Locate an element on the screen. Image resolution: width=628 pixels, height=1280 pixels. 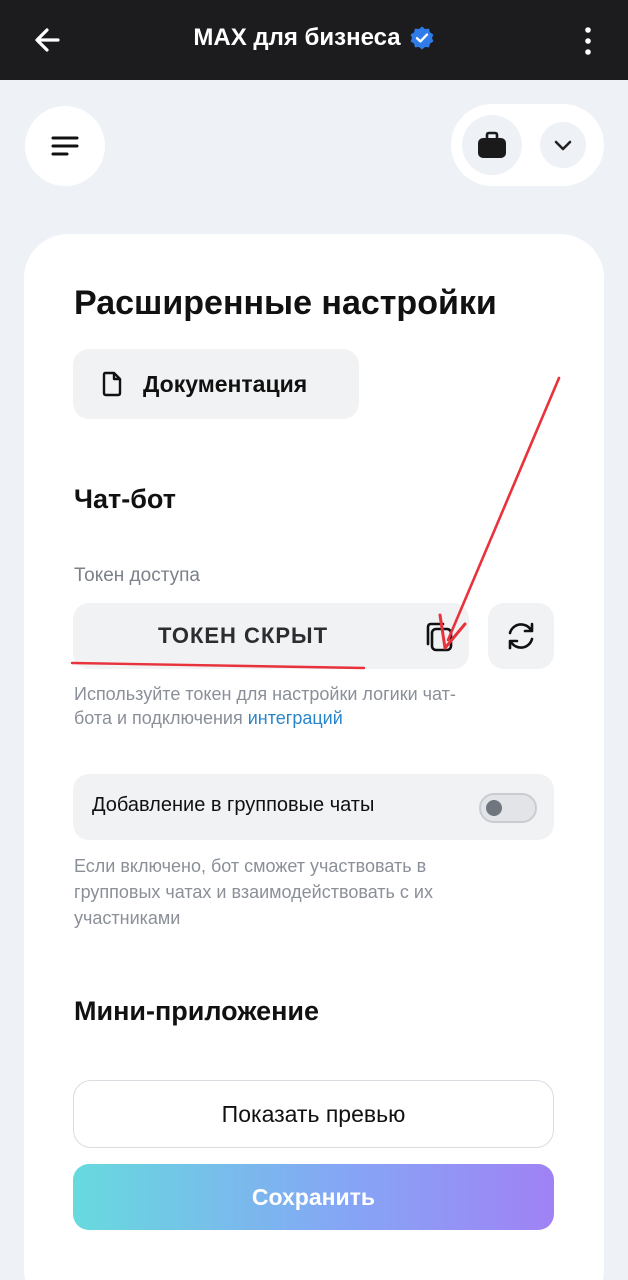
copy-token-button is located at coordinates (440, 637).